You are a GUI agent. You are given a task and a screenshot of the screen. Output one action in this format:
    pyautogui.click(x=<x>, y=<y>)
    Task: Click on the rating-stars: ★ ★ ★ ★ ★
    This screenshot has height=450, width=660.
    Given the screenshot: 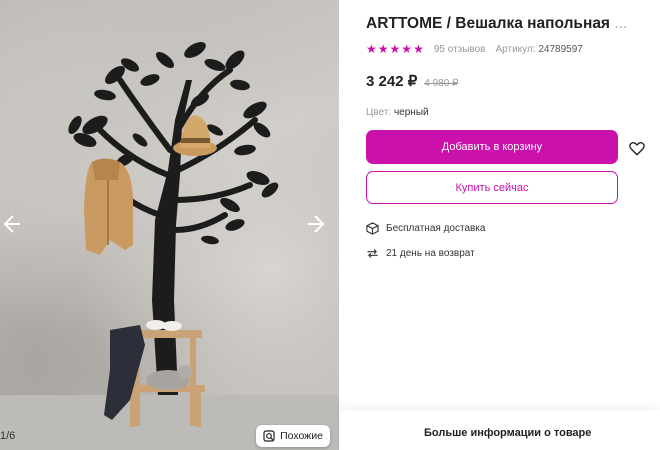 What is the action you would take?
    pyautogui.click(x=395, y=49)
    